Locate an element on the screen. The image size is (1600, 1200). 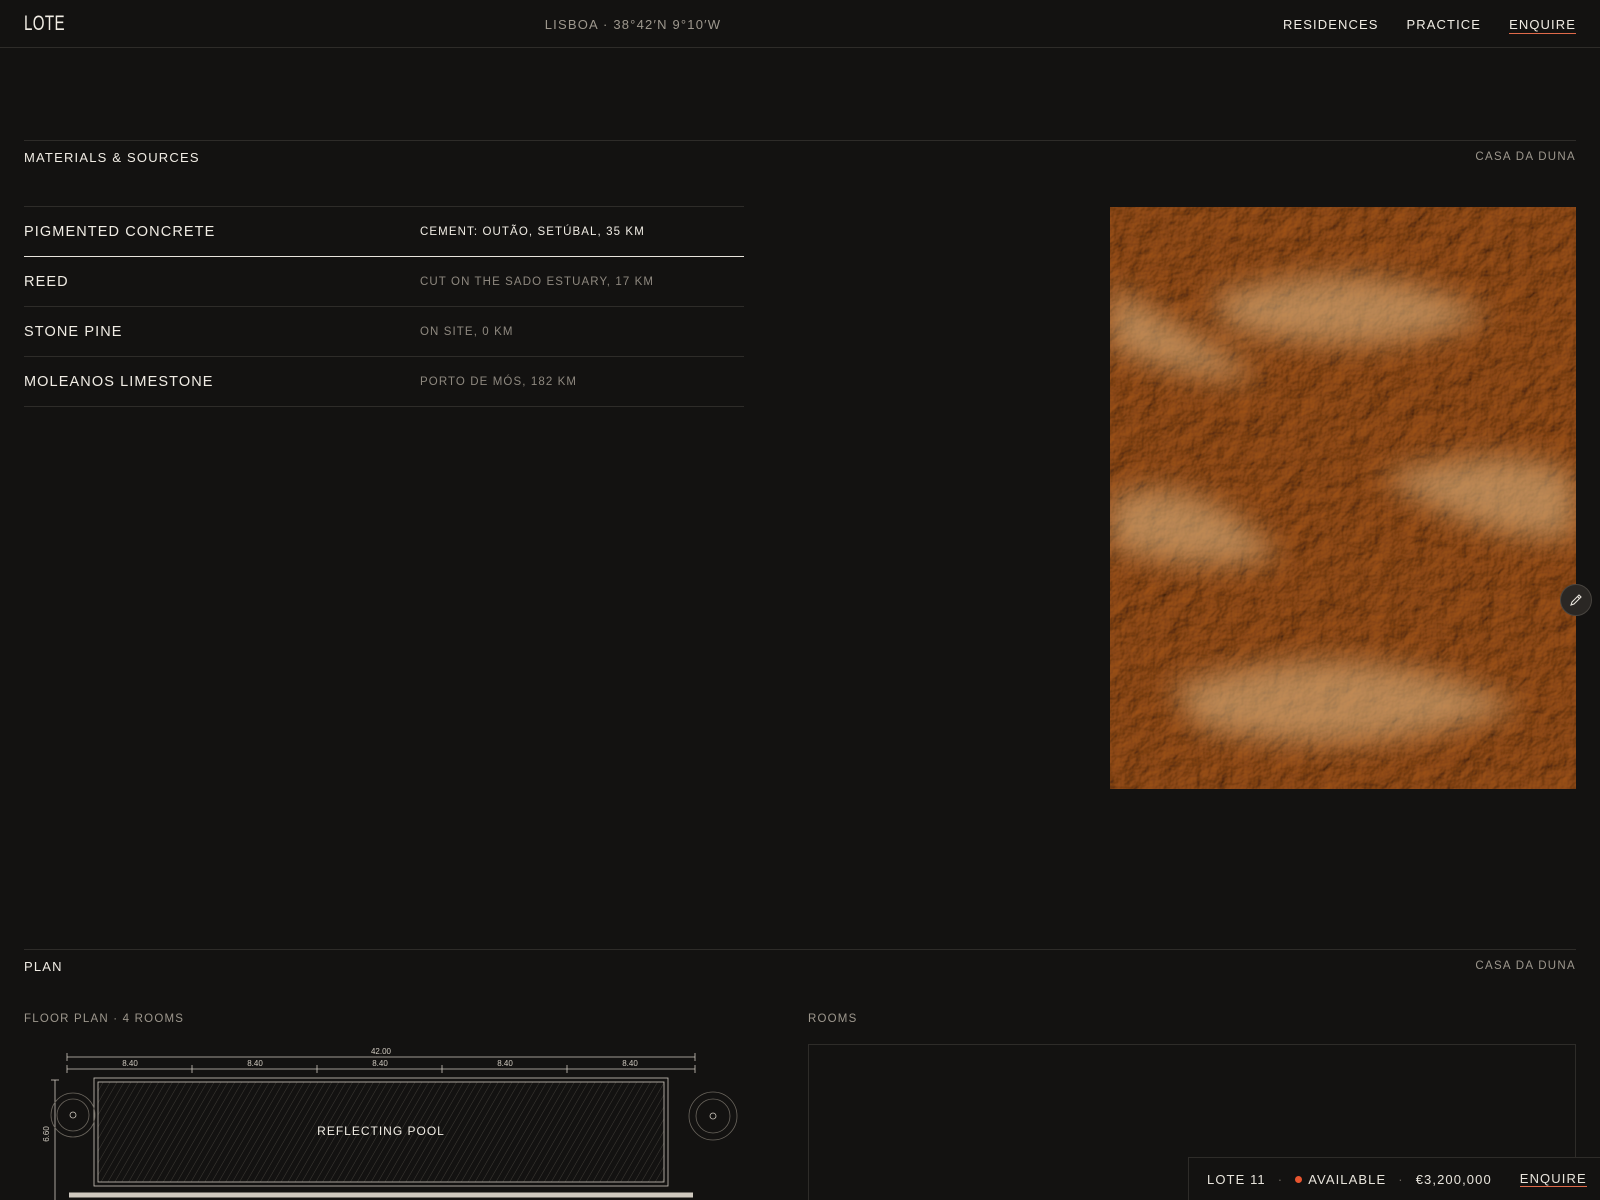
reflecting-pool-label: REFLECTING POOL is located at coordinates (381, 1131).